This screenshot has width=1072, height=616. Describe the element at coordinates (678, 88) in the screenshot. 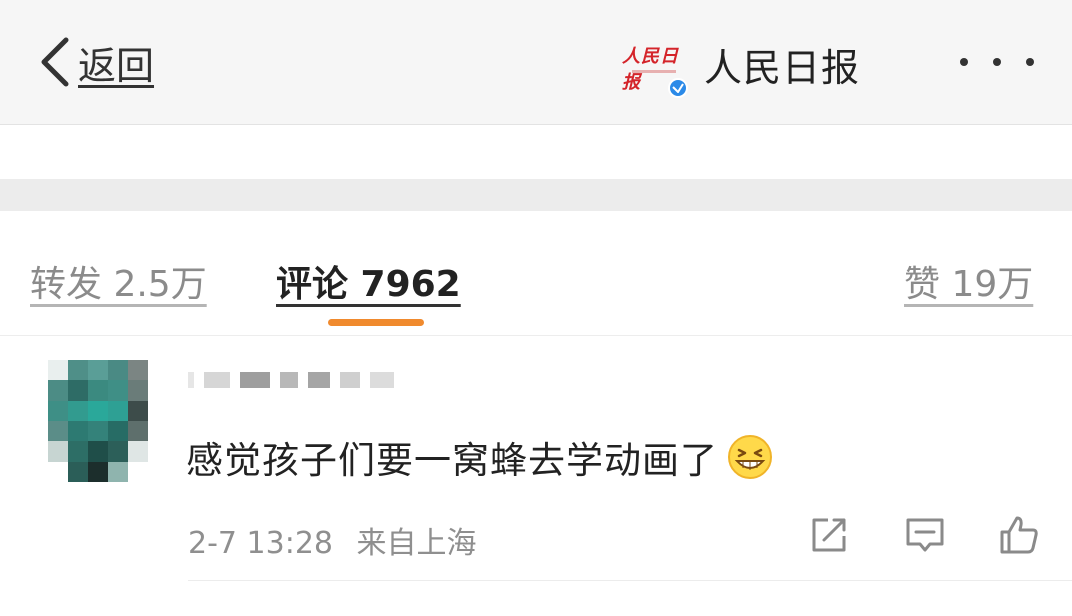

I see `verified-icon` at that location.